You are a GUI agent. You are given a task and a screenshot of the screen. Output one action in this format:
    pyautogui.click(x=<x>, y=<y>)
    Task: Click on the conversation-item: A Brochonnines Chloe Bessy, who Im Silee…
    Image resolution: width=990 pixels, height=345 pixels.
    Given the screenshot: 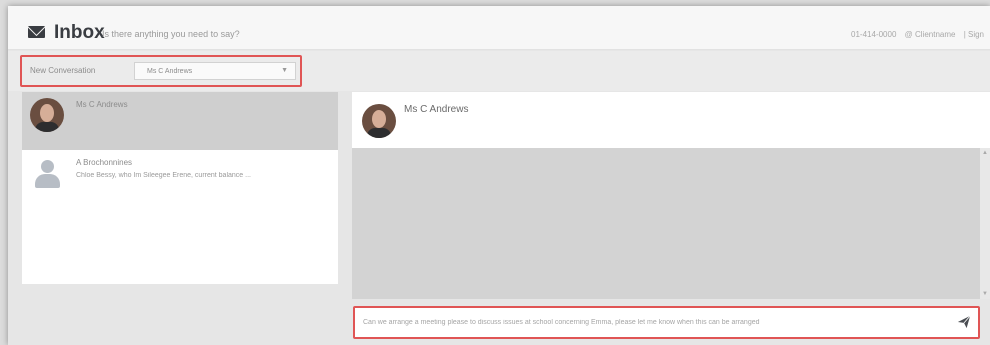 What is the action you would take?
    pyautogui.click(x=180, y=175)
    